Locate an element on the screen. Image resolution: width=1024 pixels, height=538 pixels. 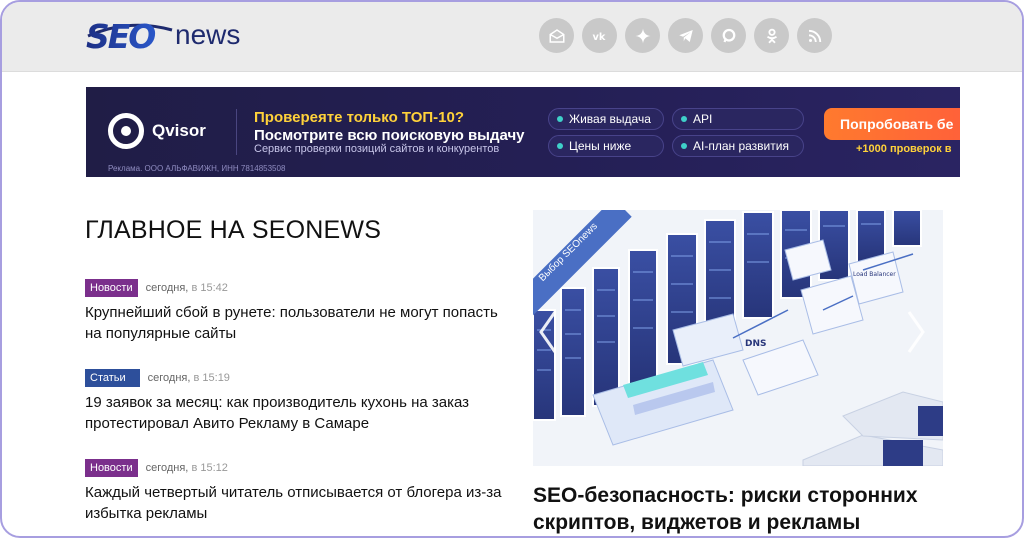
category-badge: Статьи is located at coordinates (112, 378).